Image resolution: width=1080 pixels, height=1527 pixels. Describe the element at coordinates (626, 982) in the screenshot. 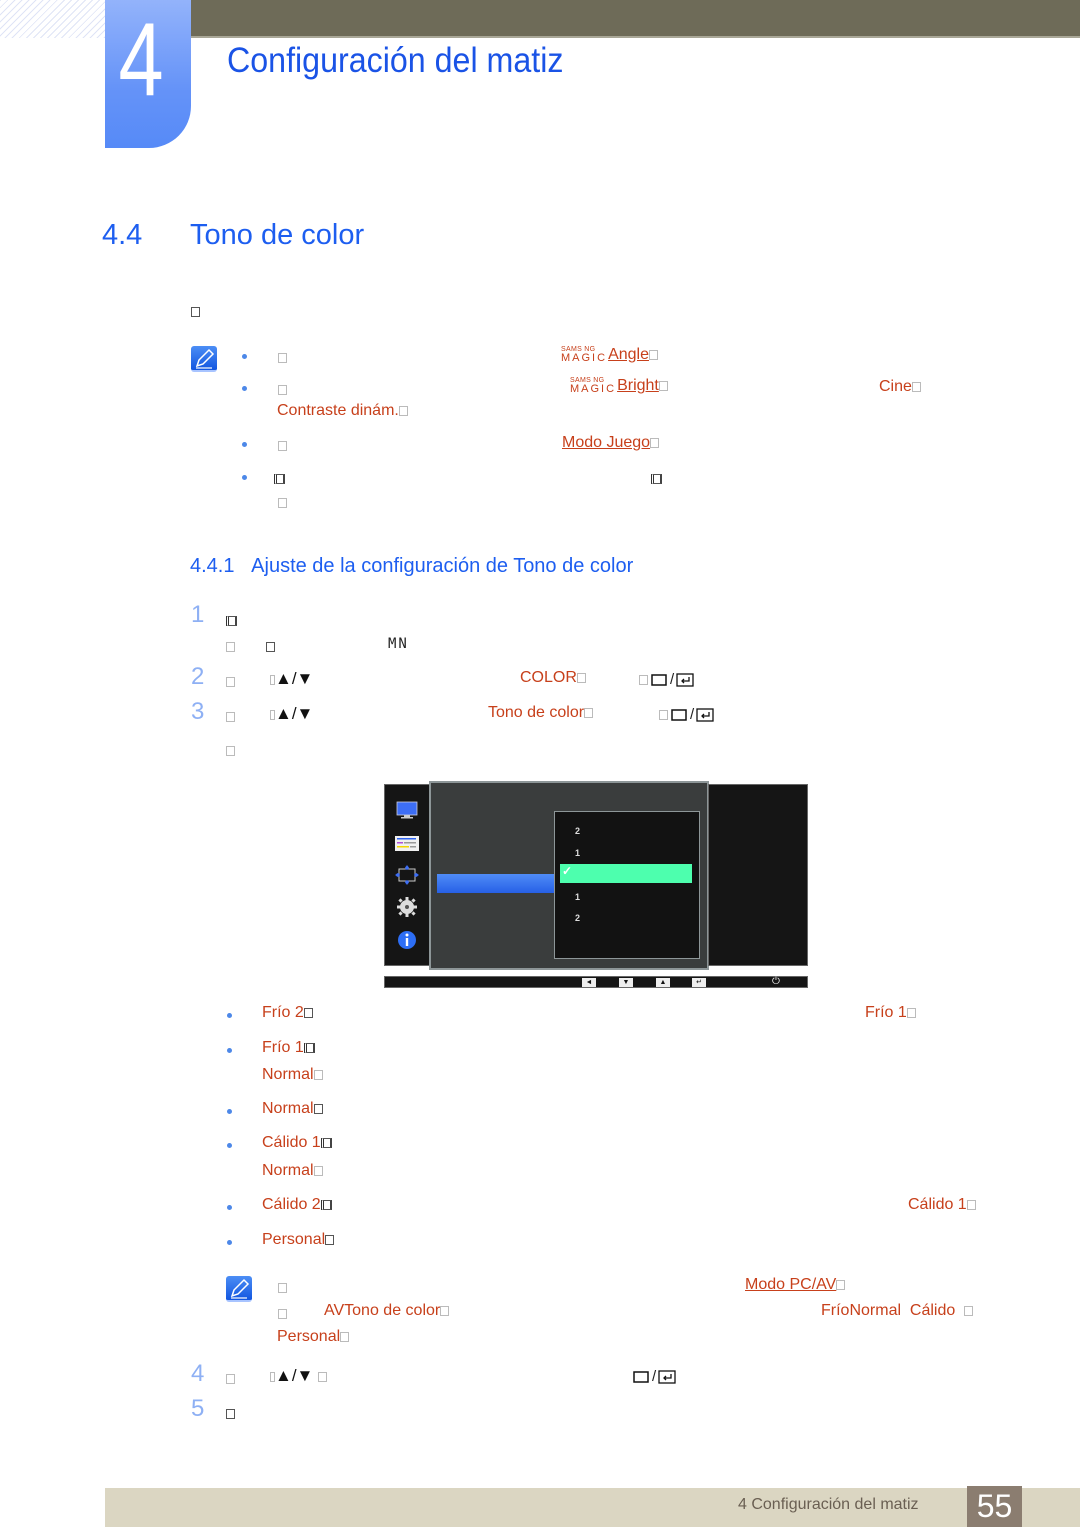

I see `down-key-icon: ▼` at that location.